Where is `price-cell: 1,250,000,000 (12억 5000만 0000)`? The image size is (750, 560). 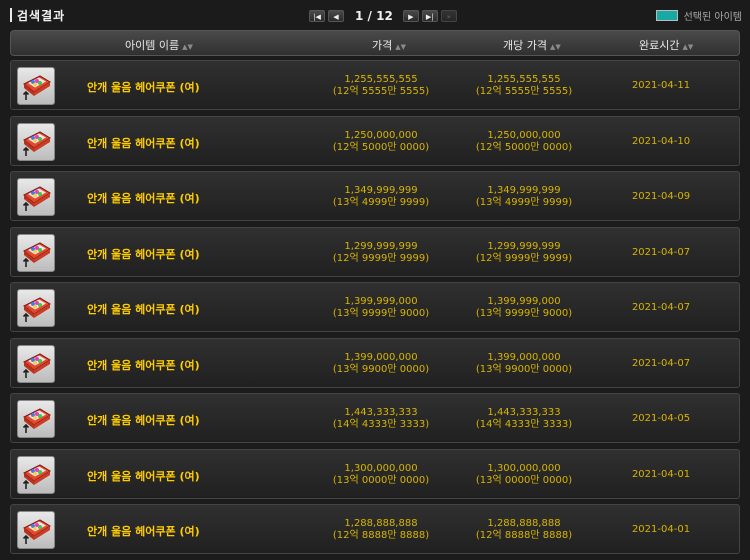 price-cell: 1,250,000,000 (12억 5000만 0000) is located at coordinates (381, 142).